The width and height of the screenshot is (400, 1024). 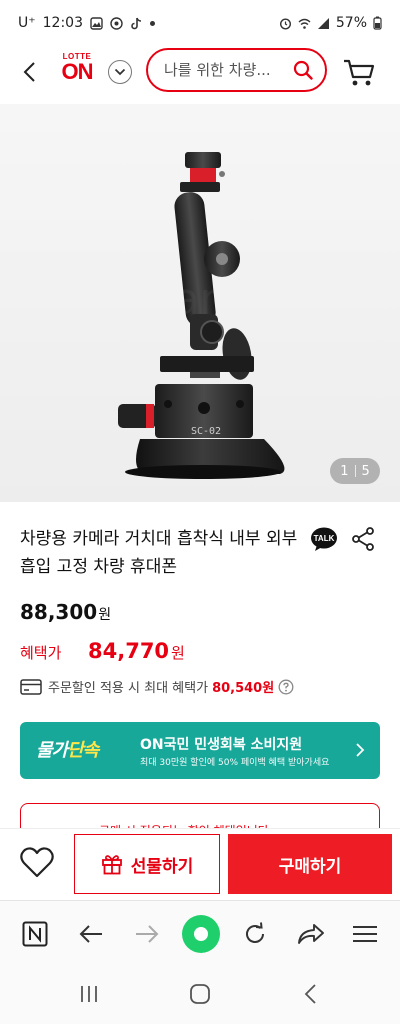 I want to click on promo-badge-a: 물가, so click(x=52, y=750).